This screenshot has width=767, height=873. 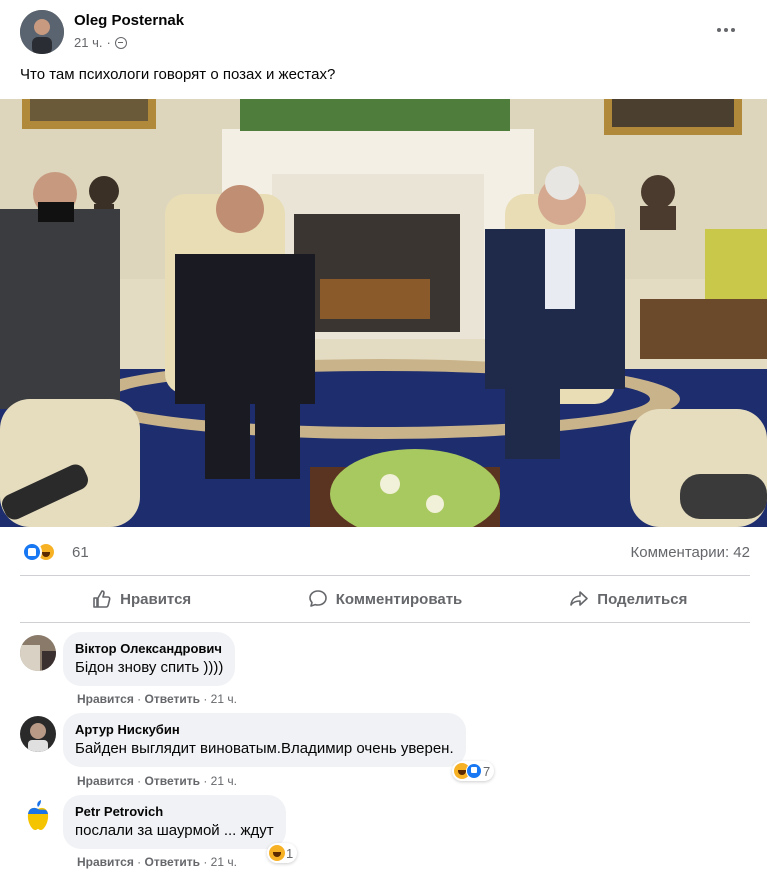 What do you see at coordinates (264, 729) in the screenshot?
I see `commenter-name: Артур Нискубин` at bounding box center [264, 729].